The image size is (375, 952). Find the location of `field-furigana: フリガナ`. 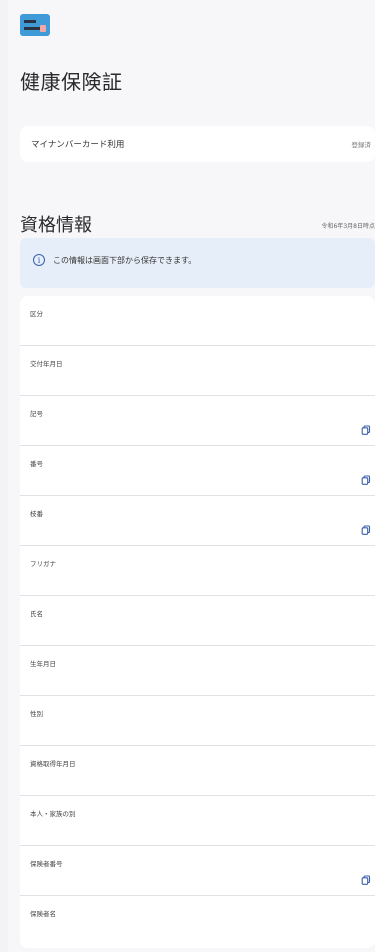

field-furigana: フリガナ is located at coordinates (197, 571).